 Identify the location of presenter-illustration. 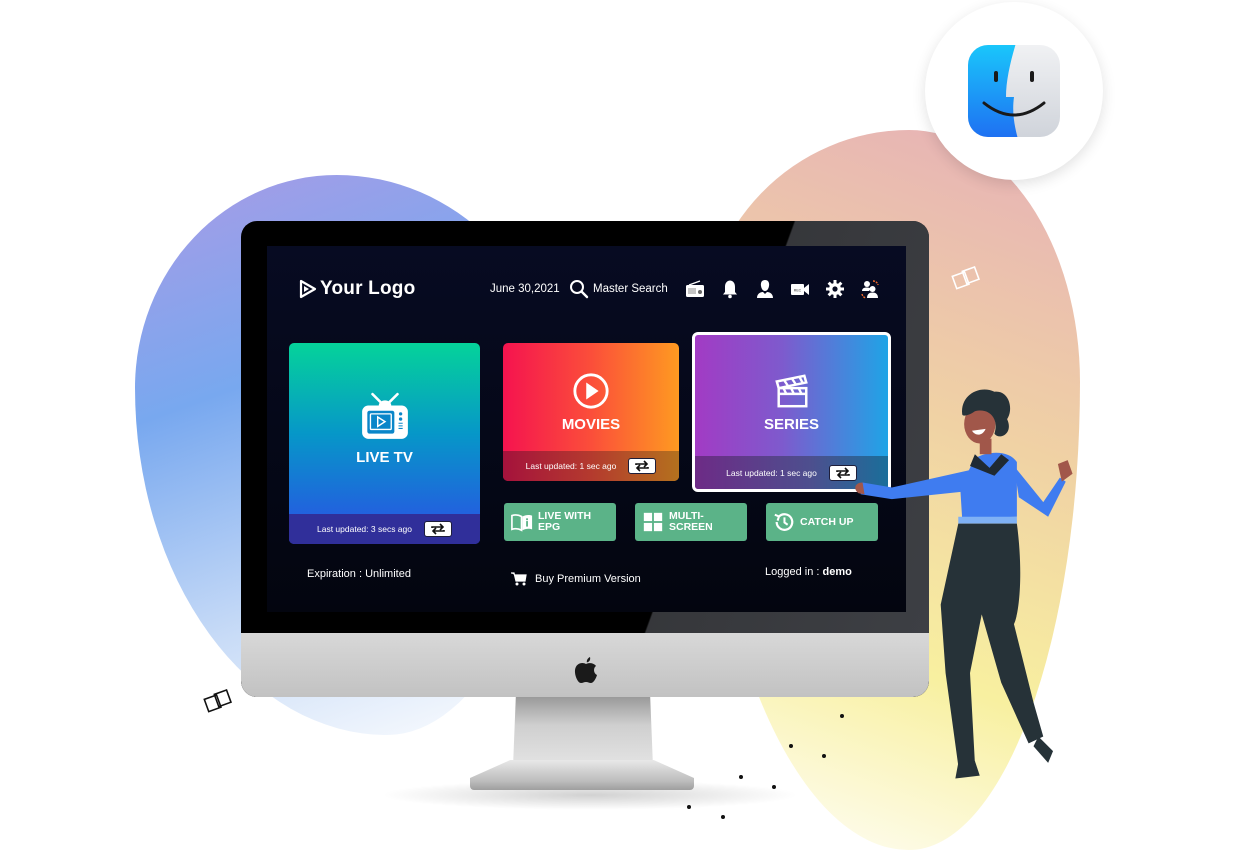
(964, 584).